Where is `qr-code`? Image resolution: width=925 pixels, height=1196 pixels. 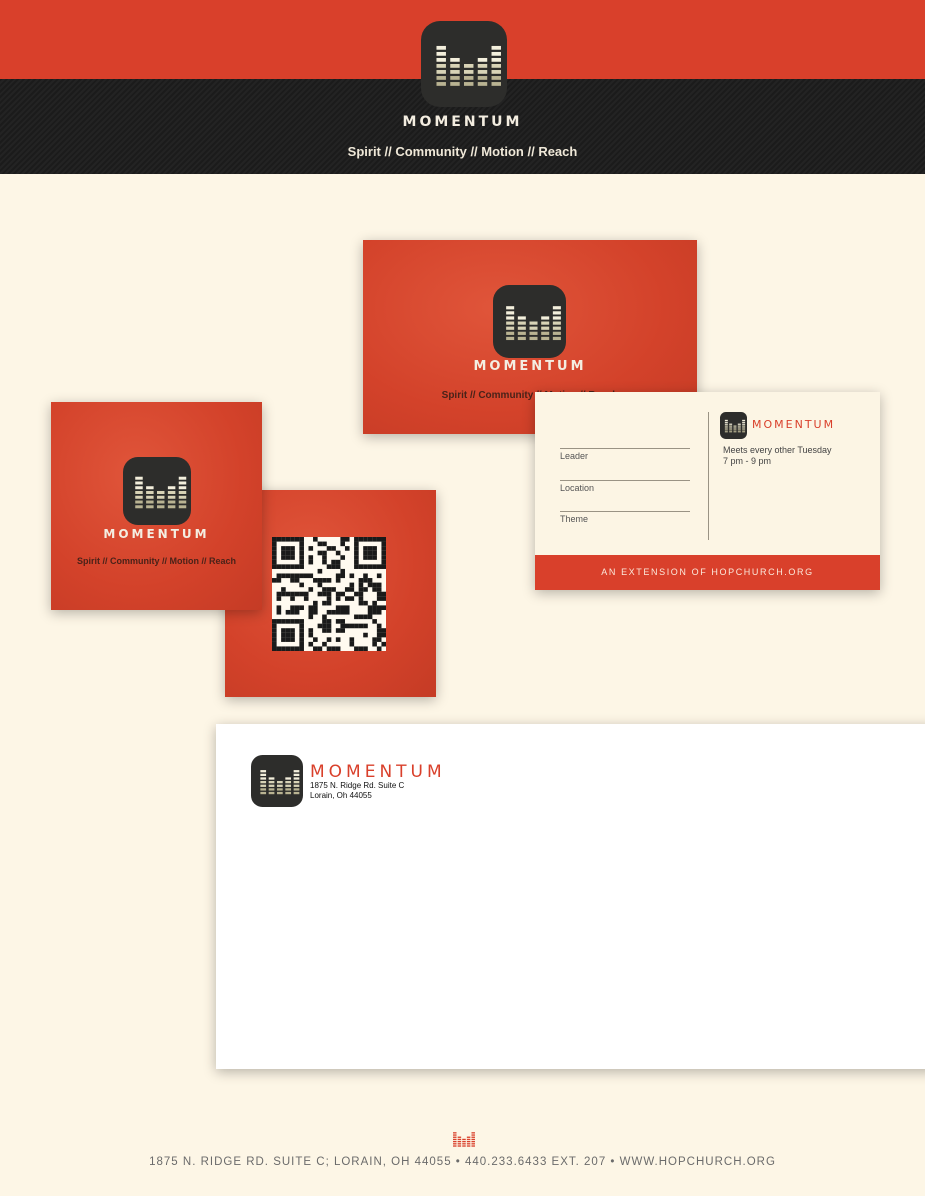 qr-code is located at coordinates (329, 594).